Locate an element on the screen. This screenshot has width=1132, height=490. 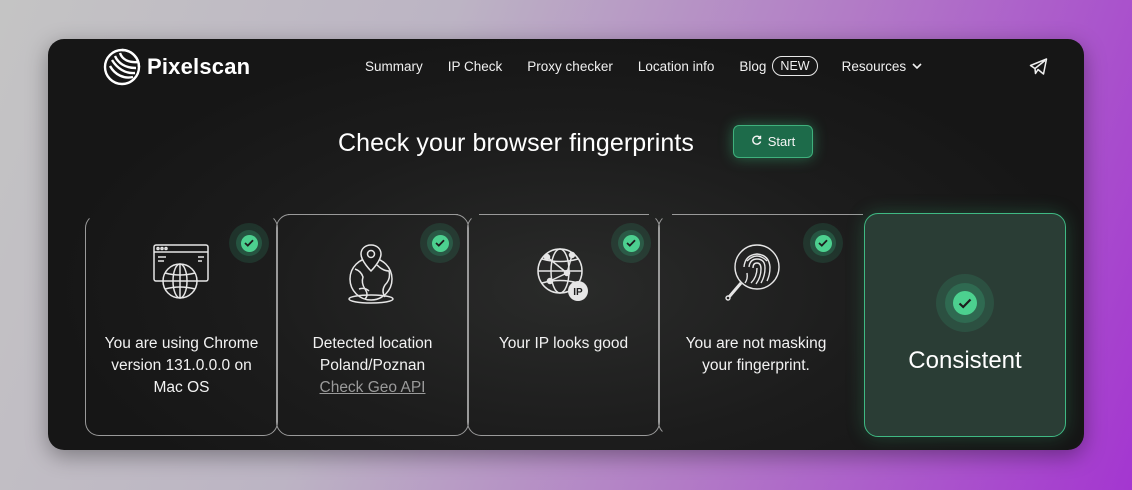
ip-globe-icon: IP is located at coordinates (564, 275).